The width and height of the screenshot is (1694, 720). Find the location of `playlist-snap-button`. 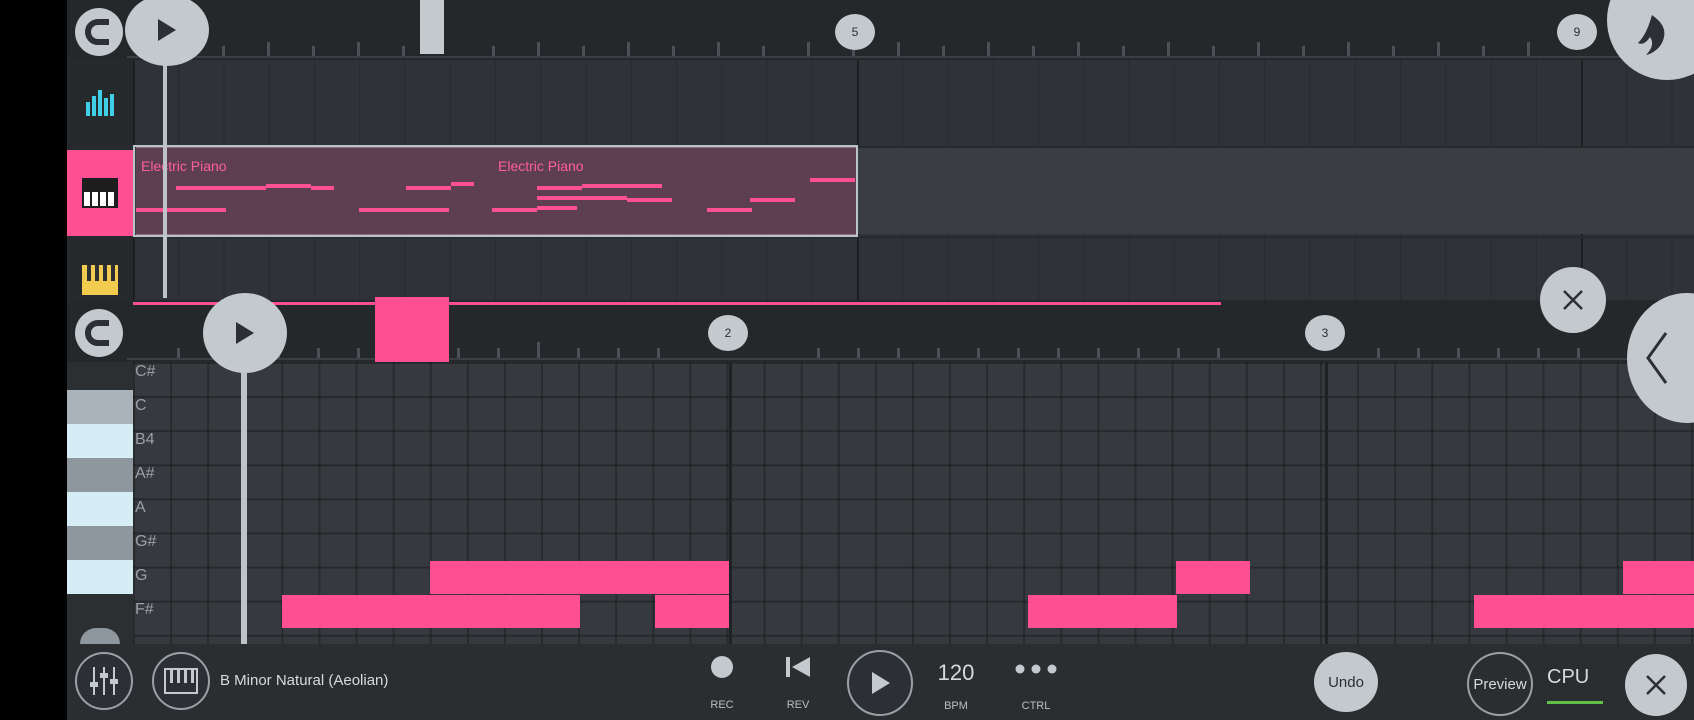

playlist-snap-button is located at coordinates (99, 32).